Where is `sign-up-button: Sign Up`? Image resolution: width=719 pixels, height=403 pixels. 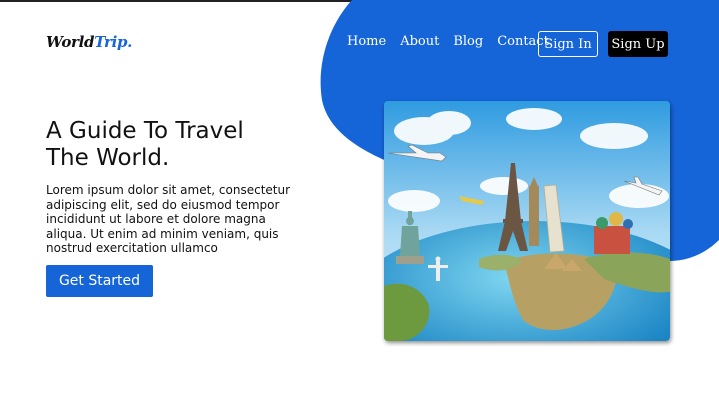 sign-up-button: Sign Up is located at coordinates (638, 44).